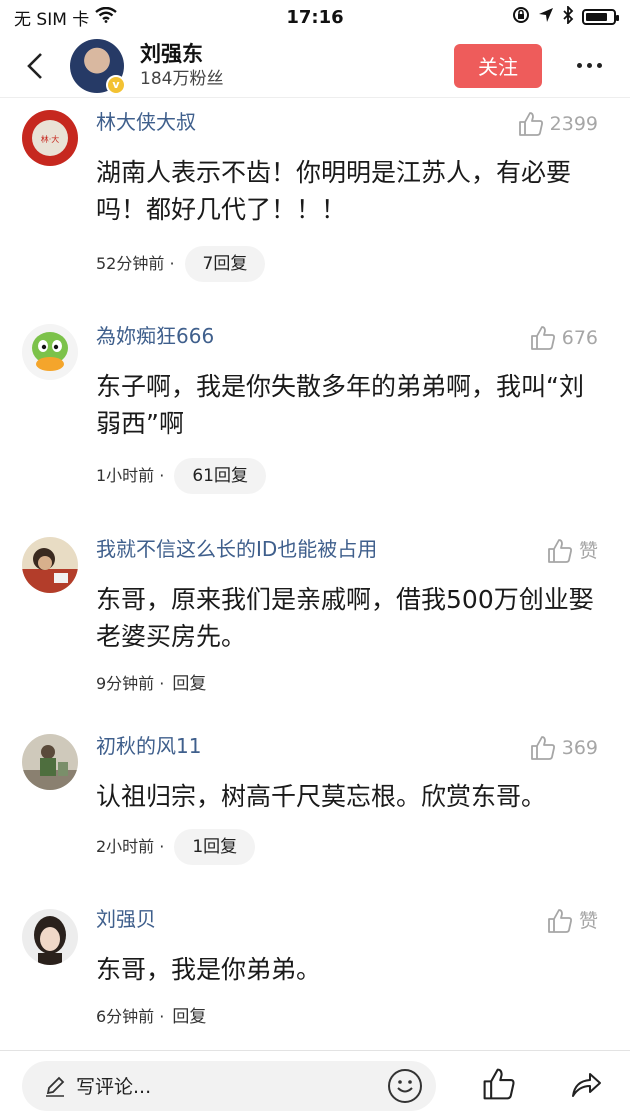  Describe the element at coordinates (155, 336) in the screenshot. I see `comment-username: 為妳痴狂666` at that location.